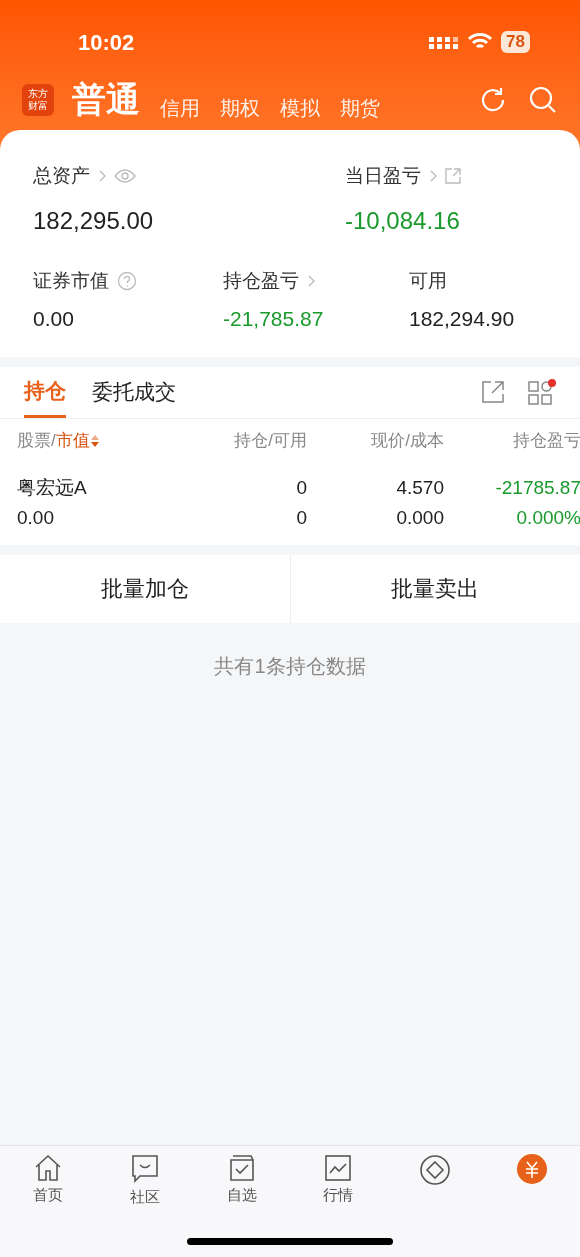 Image resolution: width=580 pixels, height=1257 pixels. What do you see at coordinates (403, 220) in the screenshot?
I see `stat-value: -10,084.16` at bounding box center [403, 220].